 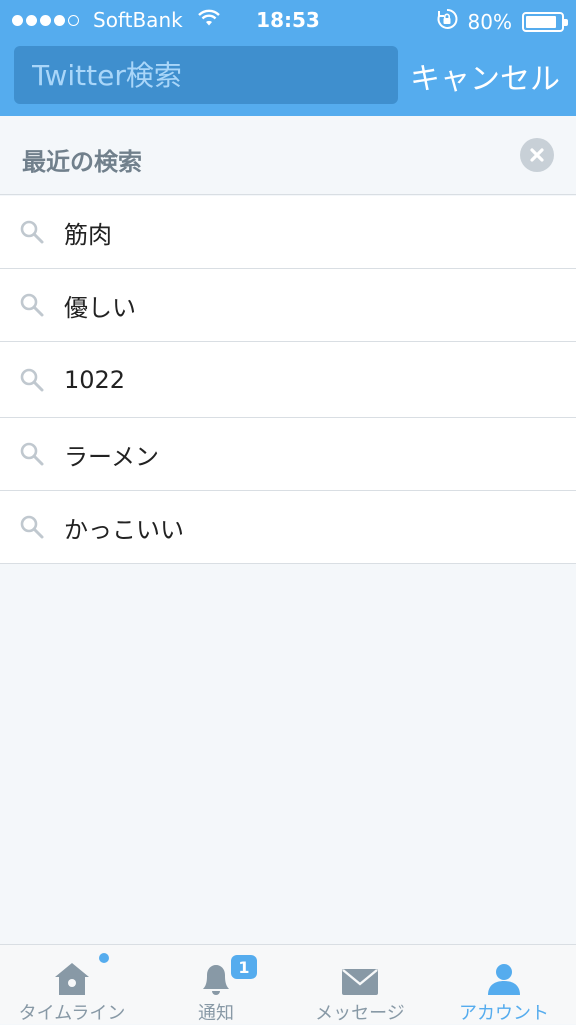 I want to click on top-bar: SoftBank 18:53 80% Twitter検索 キャンセル, so click(x=288, y=58).